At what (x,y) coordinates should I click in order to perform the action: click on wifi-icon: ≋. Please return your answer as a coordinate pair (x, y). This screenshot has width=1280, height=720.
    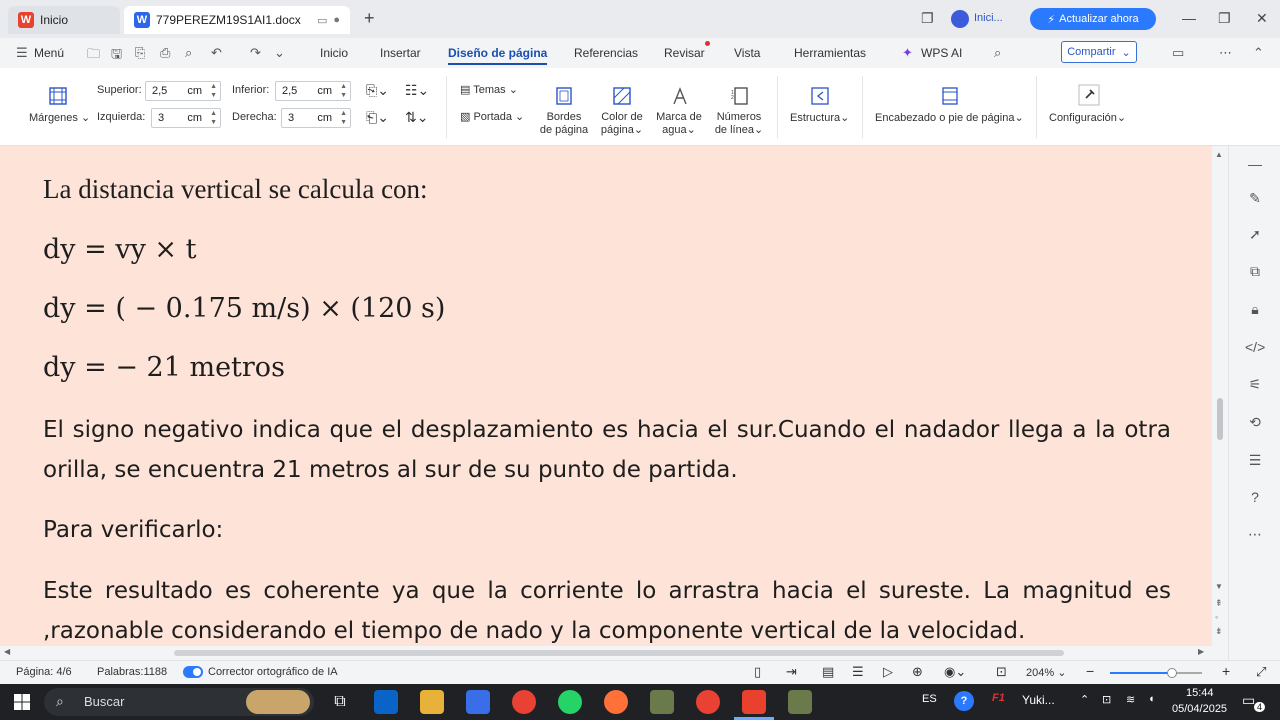
    Looking at the image, I should click on (1130, 699).